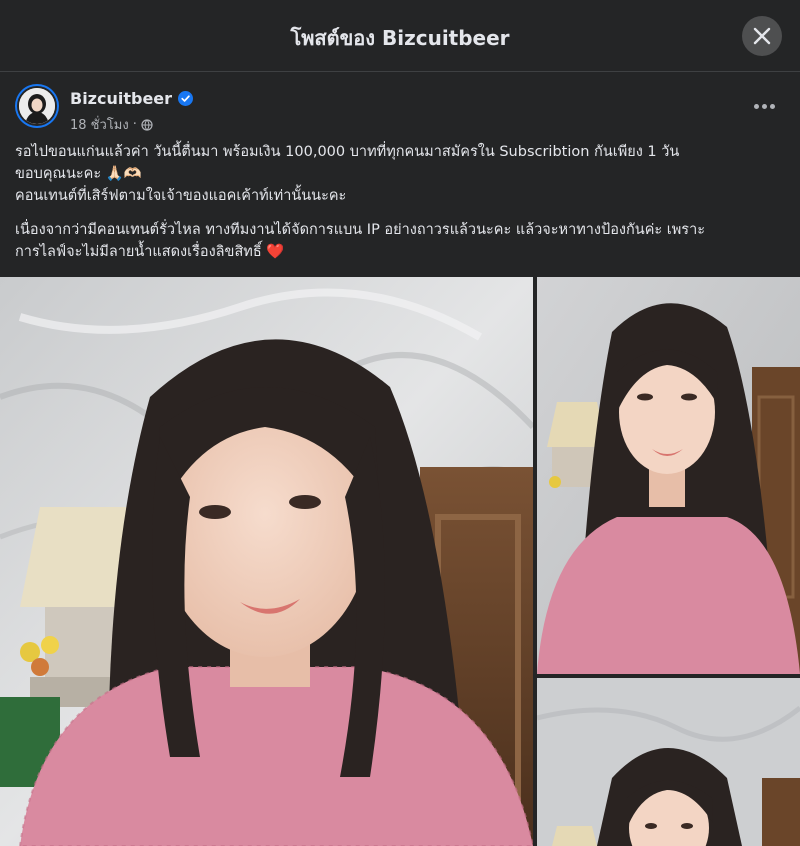 The image size is (800, 846). I want to click on post-time: 18 ชั่วโมง, so click(99, 124).